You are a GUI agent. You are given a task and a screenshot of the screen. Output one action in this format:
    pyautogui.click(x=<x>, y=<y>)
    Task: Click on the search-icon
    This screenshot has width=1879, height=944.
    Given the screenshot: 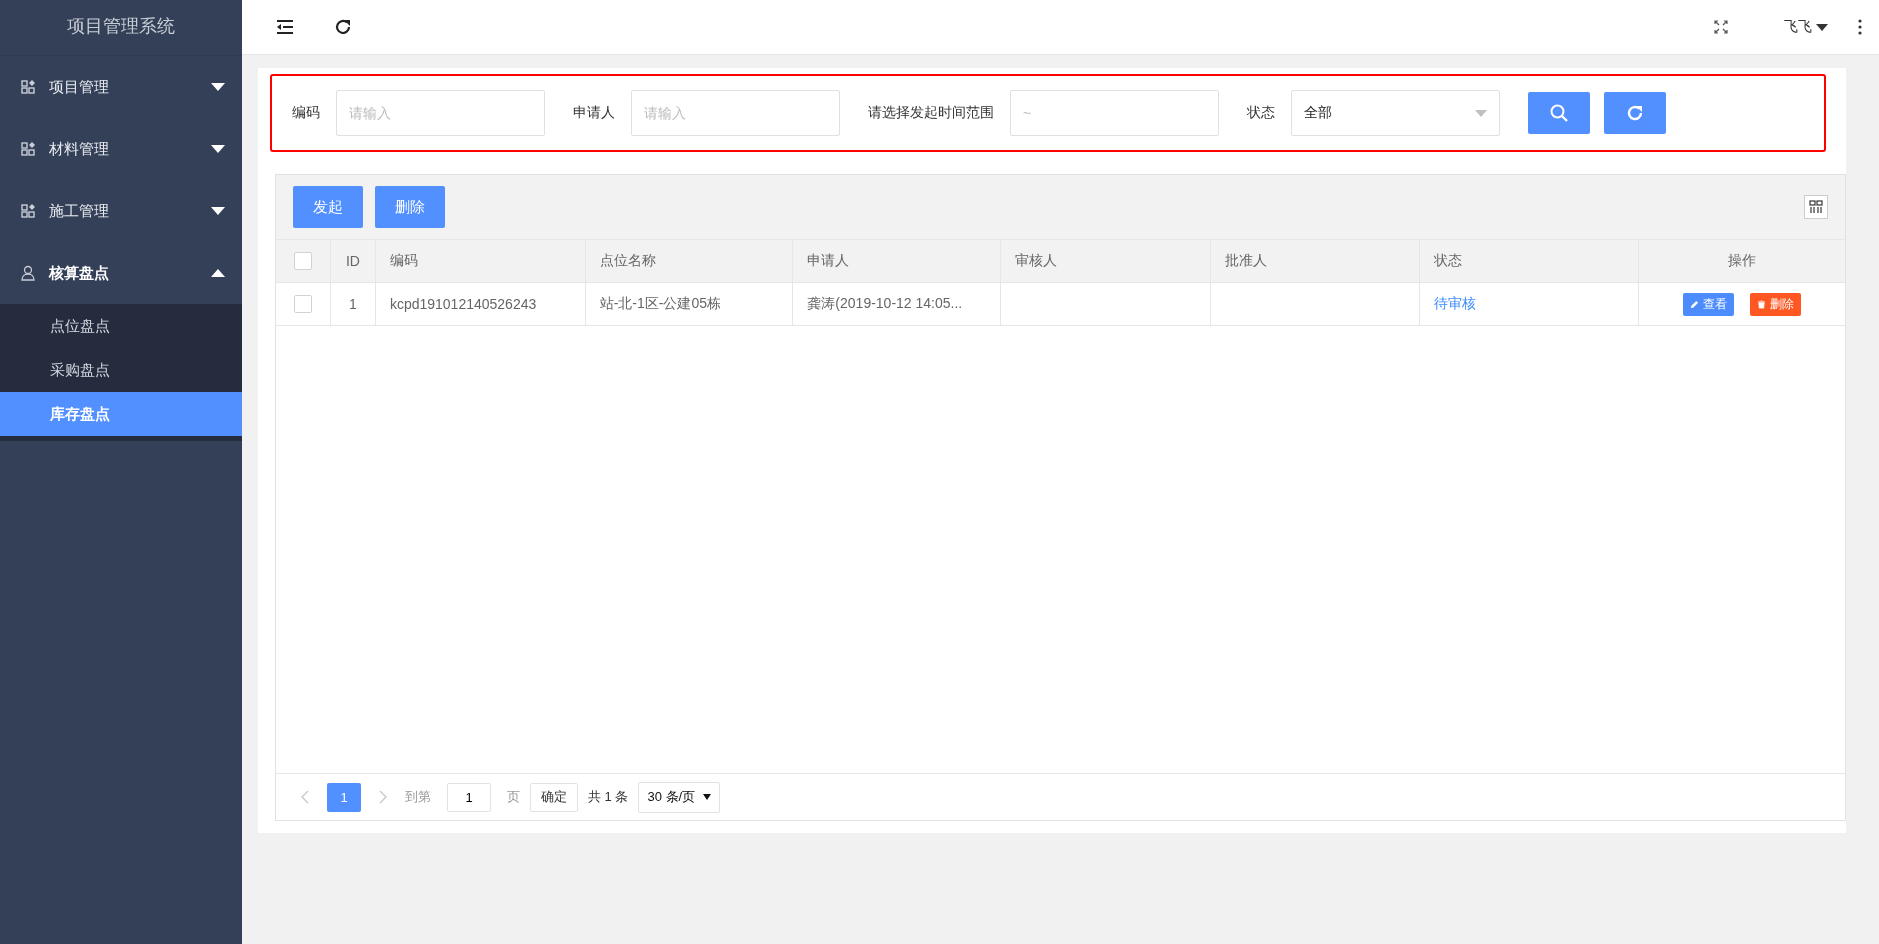 What is the action you would take?
    pyautogui.click(x=1559, y=113)
    